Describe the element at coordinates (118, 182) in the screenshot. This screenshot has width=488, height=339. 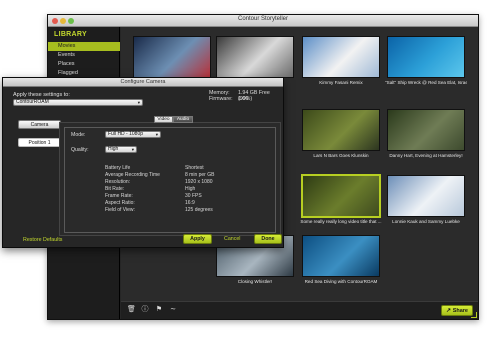
I see `info-key: Resolution:` at that location.